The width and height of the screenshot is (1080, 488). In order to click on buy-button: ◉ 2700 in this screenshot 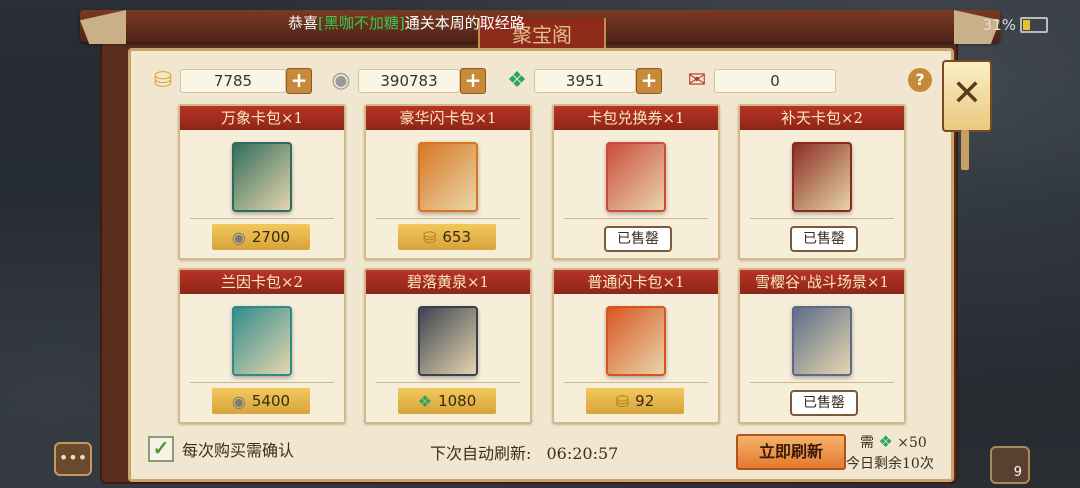, I will do `click(261, 237)`.